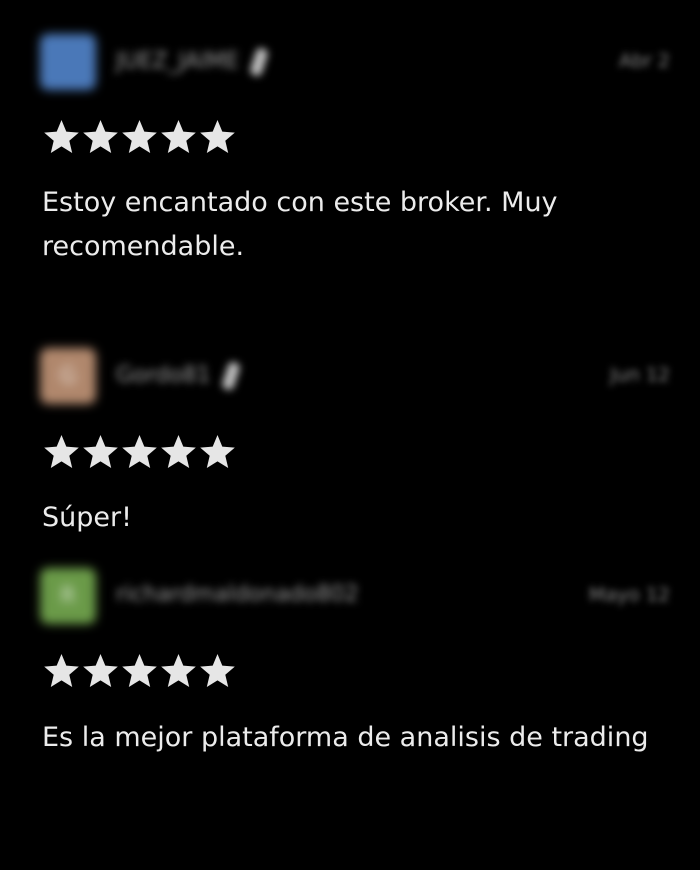  Describe the element at coordinates (629, 595) in the screenshot. I see `review-date: Mayo 12` at that location.